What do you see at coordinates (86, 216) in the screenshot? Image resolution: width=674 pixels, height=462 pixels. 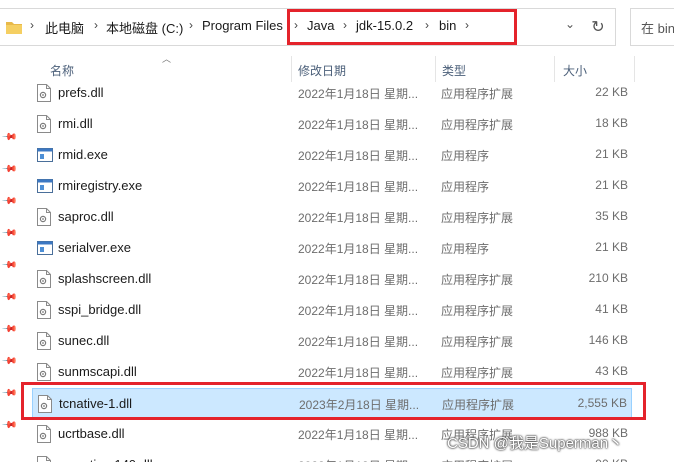 I see `file-name: saproc.dll` at bounding box center [86, 216].